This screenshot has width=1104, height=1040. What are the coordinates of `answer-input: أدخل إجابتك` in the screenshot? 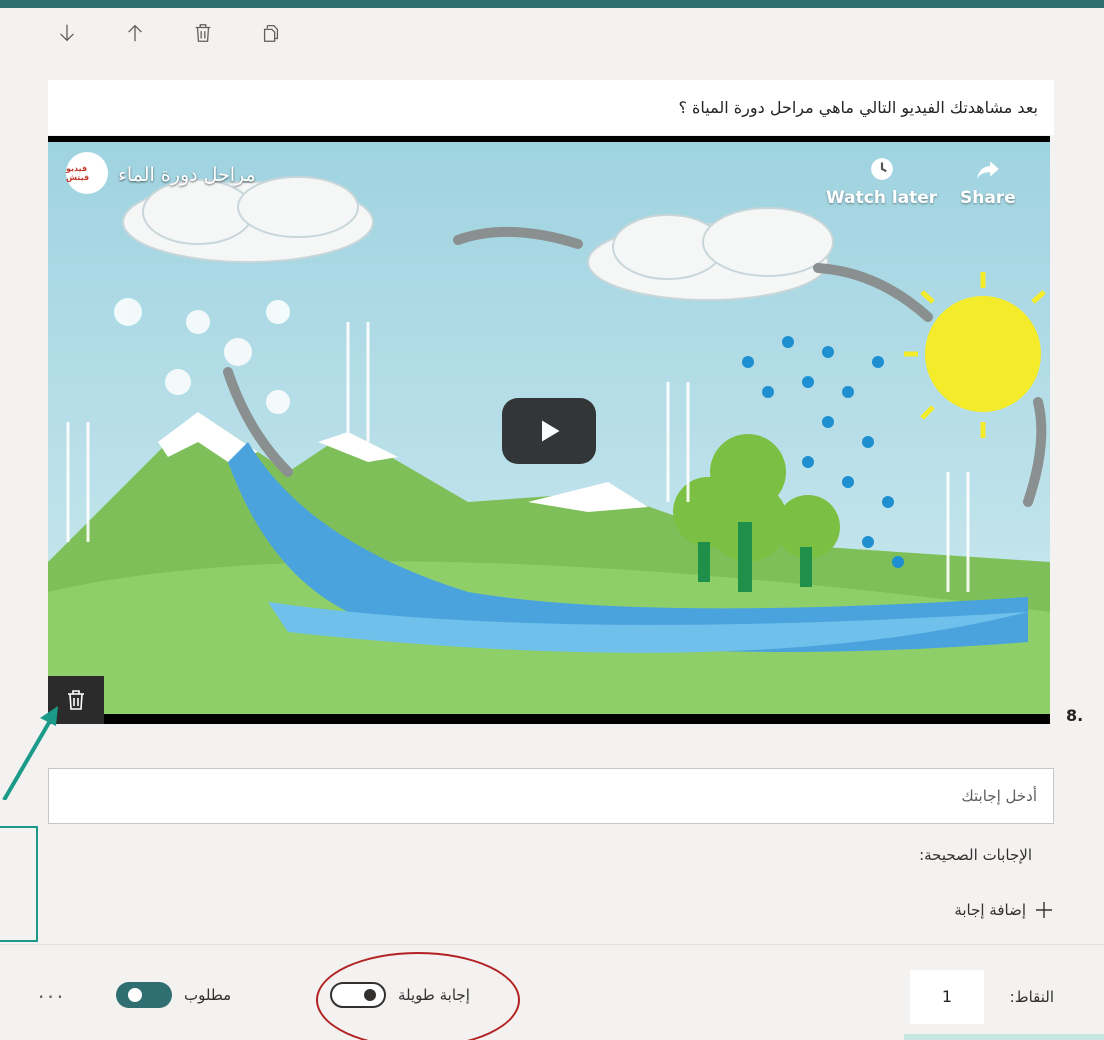 It's located at (551, 796).